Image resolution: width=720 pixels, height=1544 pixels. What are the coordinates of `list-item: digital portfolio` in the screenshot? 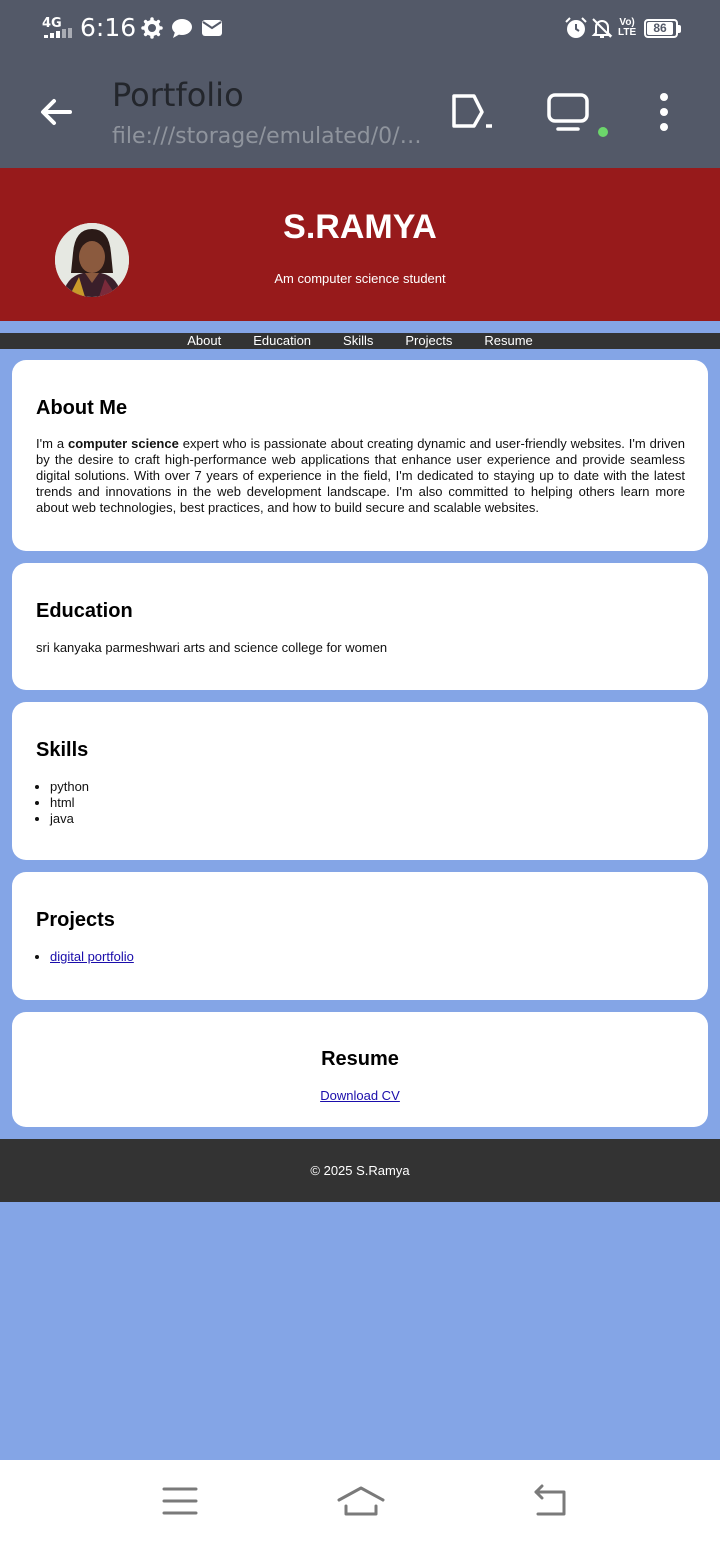 It's located at (92, 957).